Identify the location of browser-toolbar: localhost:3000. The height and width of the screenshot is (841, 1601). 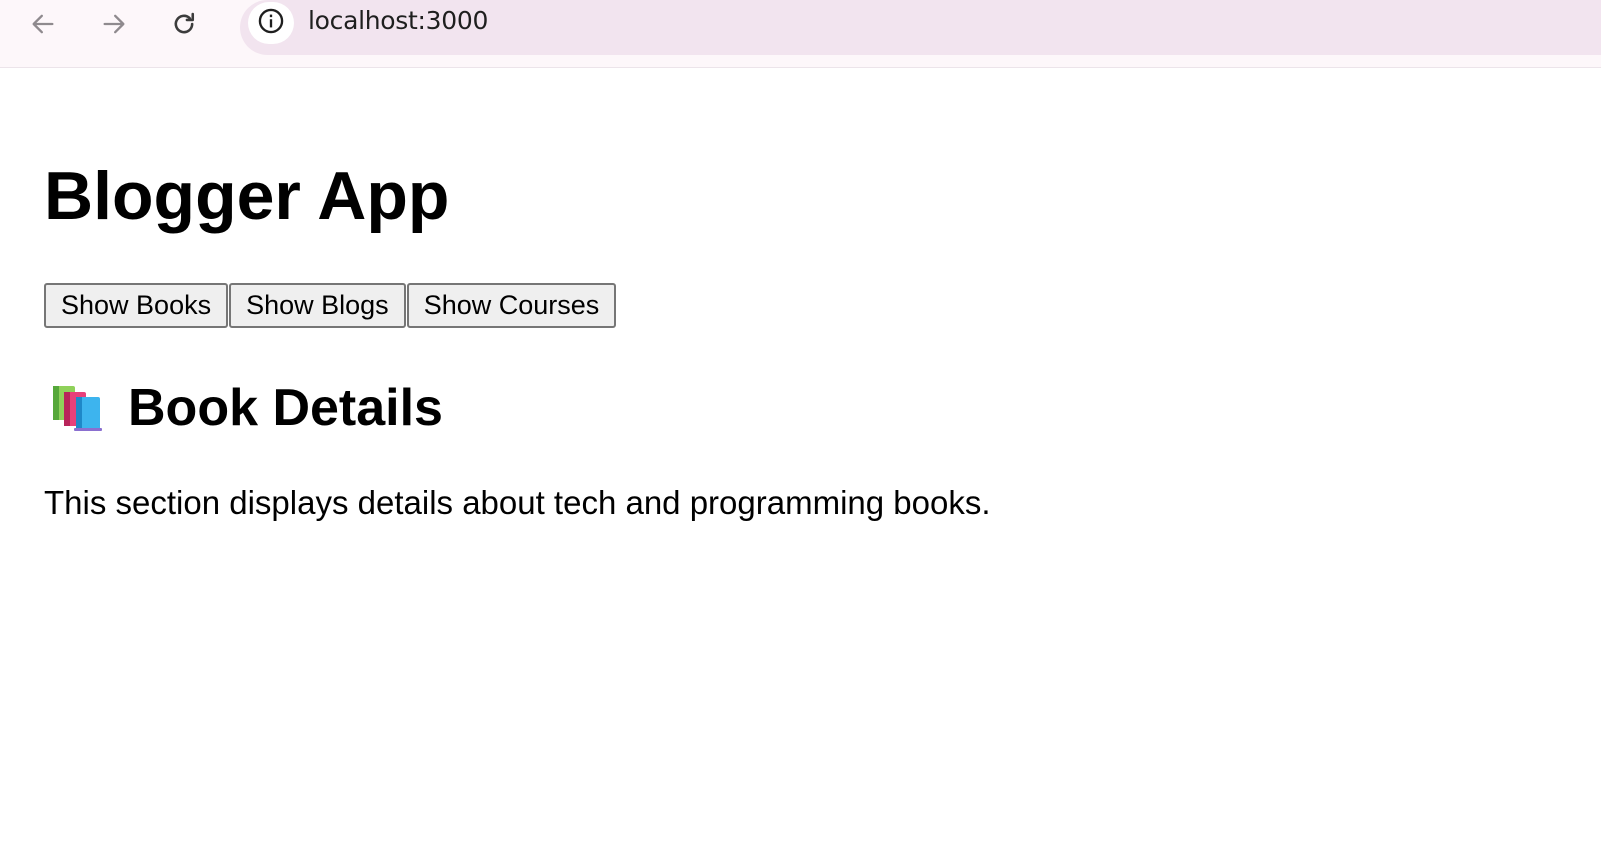
(800, 34).